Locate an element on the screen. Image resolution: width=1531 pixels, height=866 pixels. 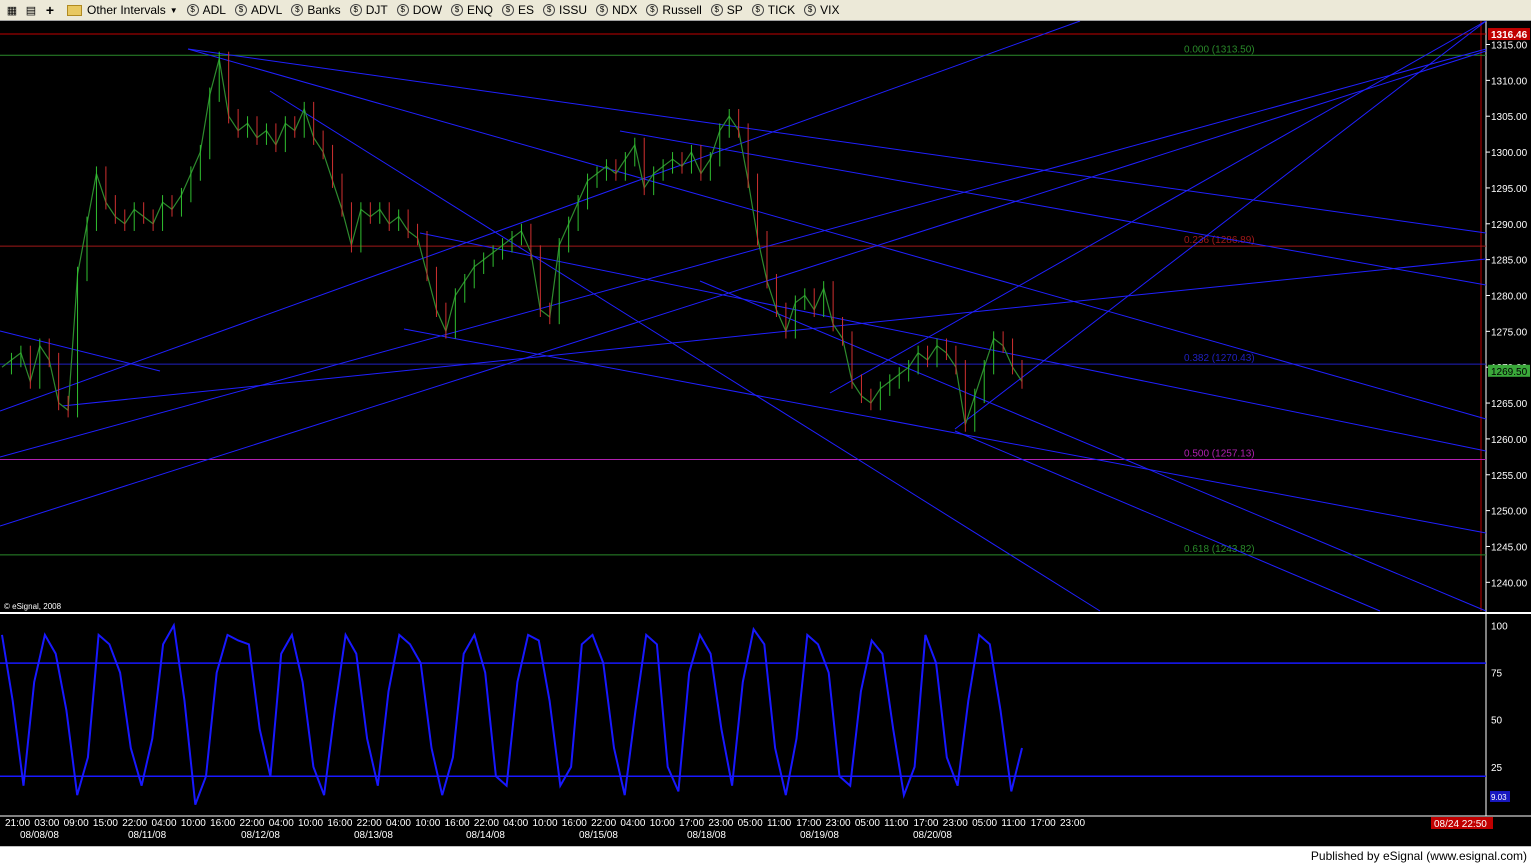
symbol-label: TICK is located at coordinates (781, 10).